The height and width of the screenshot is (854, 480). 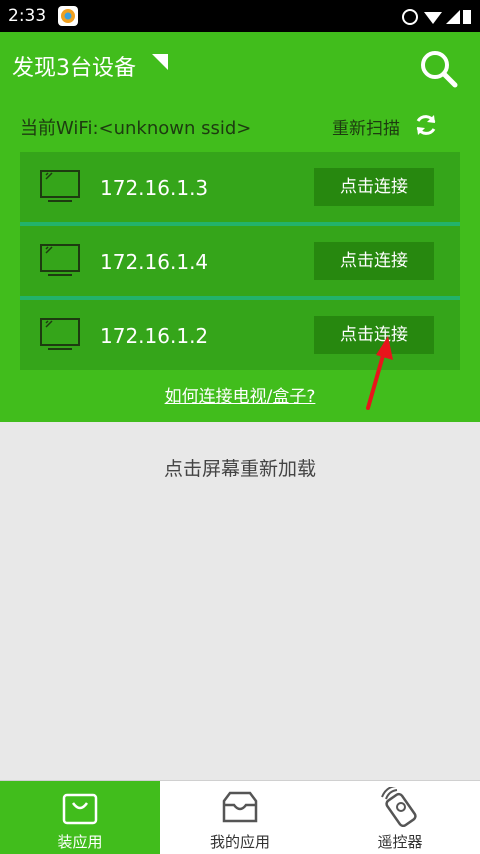 What do you see at coordinates (136, 128) in the screenshot?
I see `current-wifi-label: 当前WiFi:<unknown ssid>` at bounding box center [136, 128].